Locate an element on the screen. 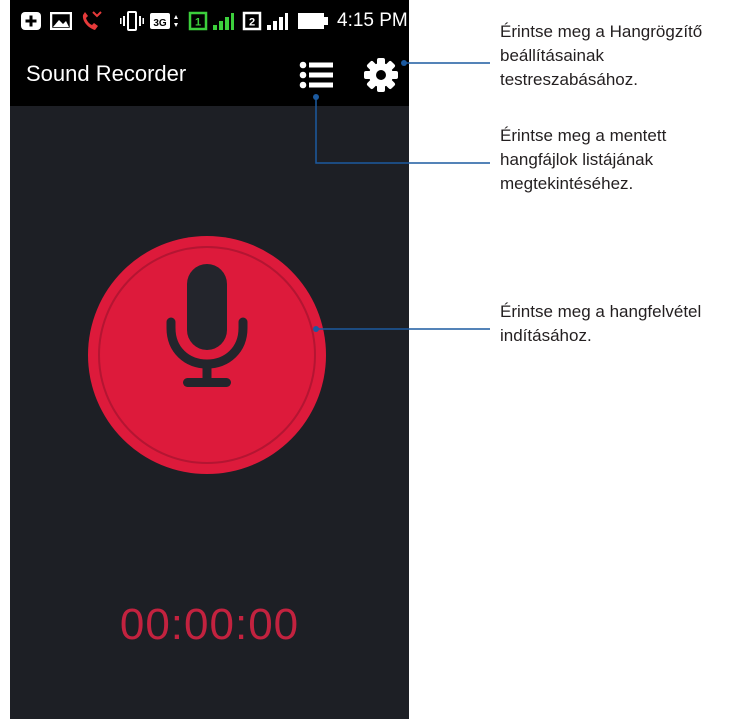 The image size is (743, 719). record-button is located at coordinates (207, 355).